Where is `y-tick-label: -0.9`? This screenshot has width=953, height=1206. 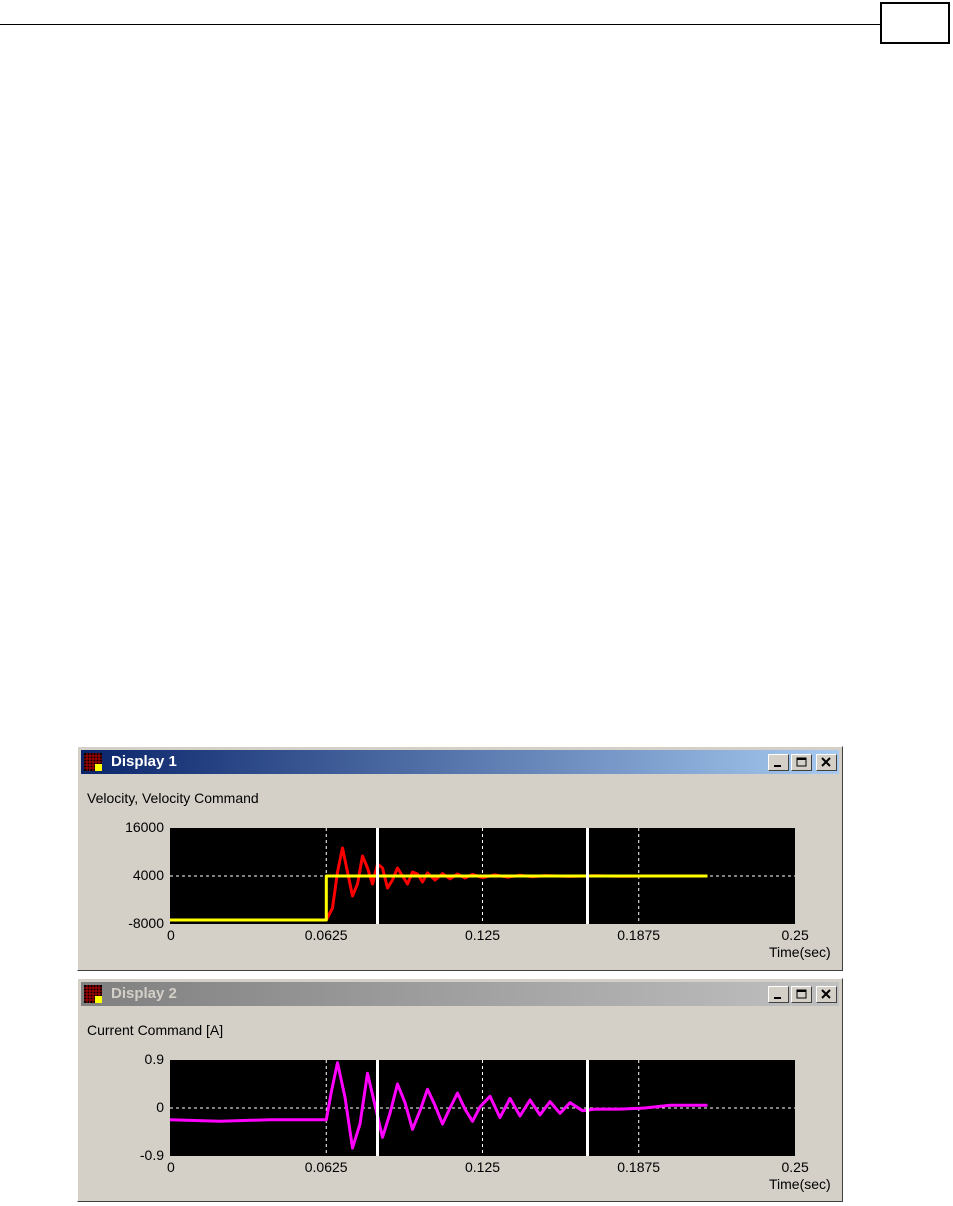
y-tick-label: -0.9 is located at coordinates (151, 1155).